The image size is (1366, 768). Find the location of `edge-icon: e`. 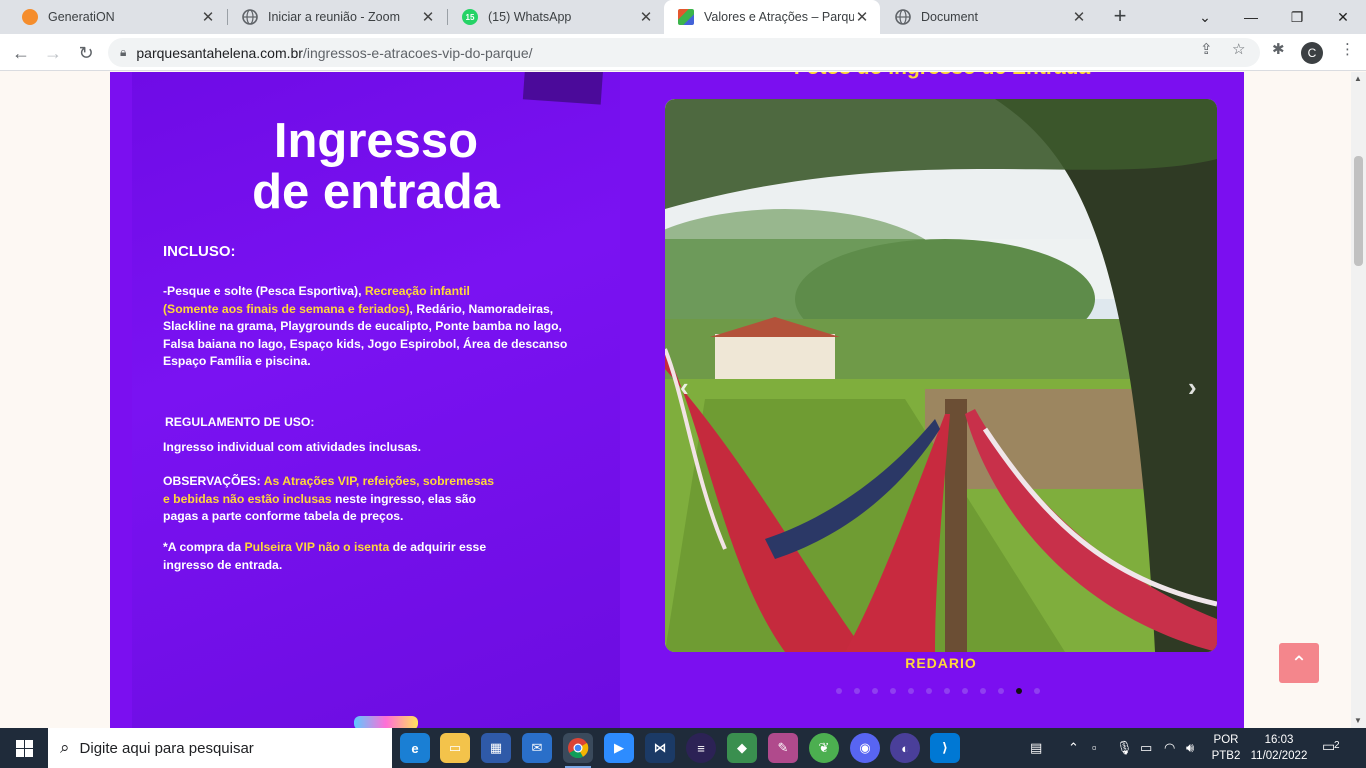

edge-icon: e is located at coordinates (415, 748).